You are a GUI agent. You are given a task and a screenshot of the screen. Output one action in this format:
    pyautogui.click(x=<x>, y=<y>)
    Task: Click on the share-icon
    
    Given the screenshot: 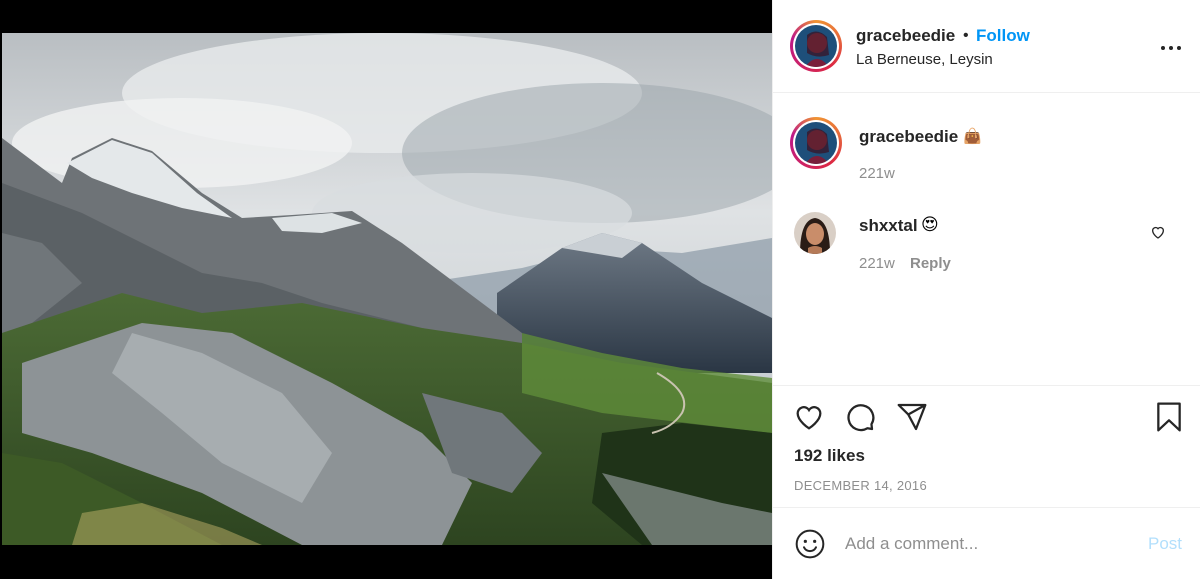 What is the action you would take?
    pyautogui.click(x=912, y=417)
    